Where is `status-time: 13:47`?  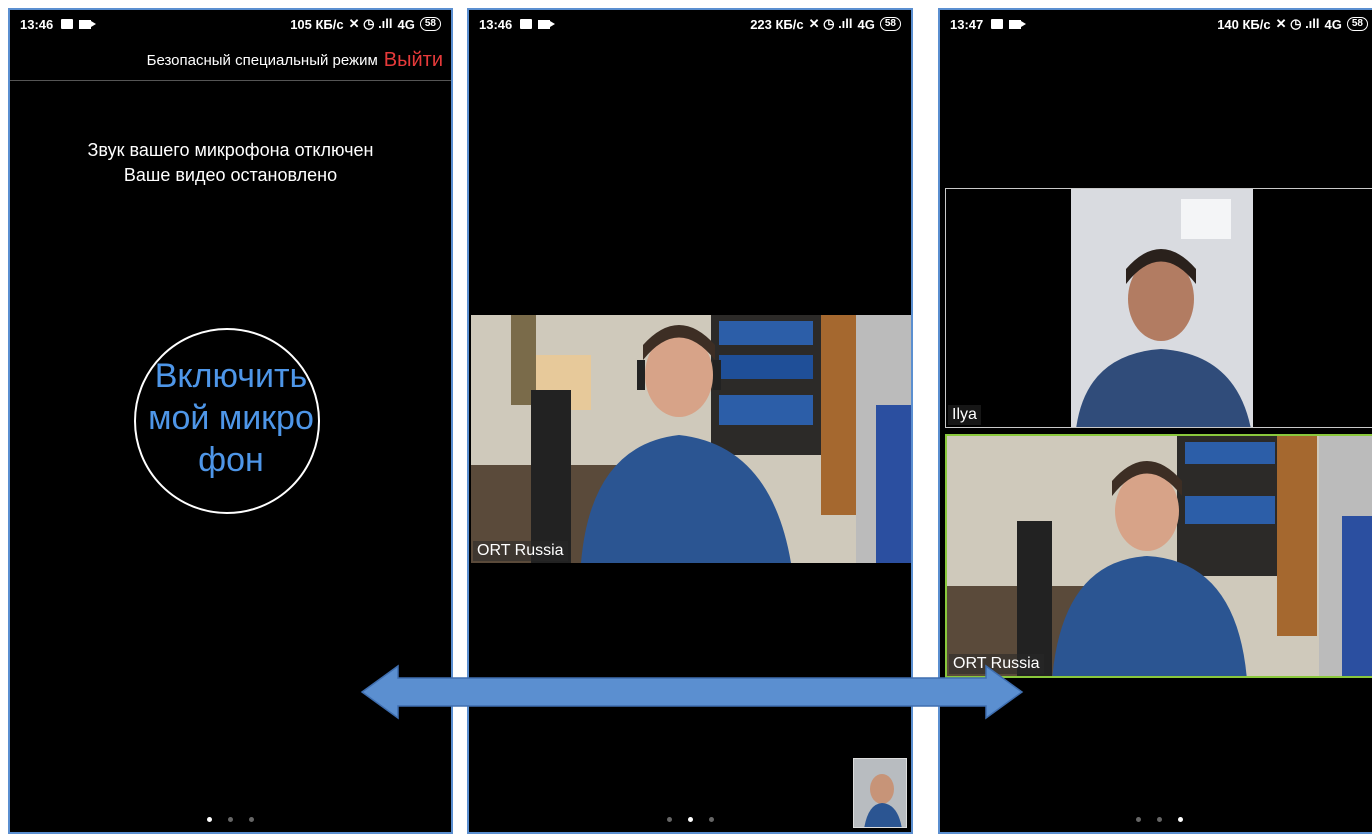
status-time: 13:47 is located at coordinates (967, 24).